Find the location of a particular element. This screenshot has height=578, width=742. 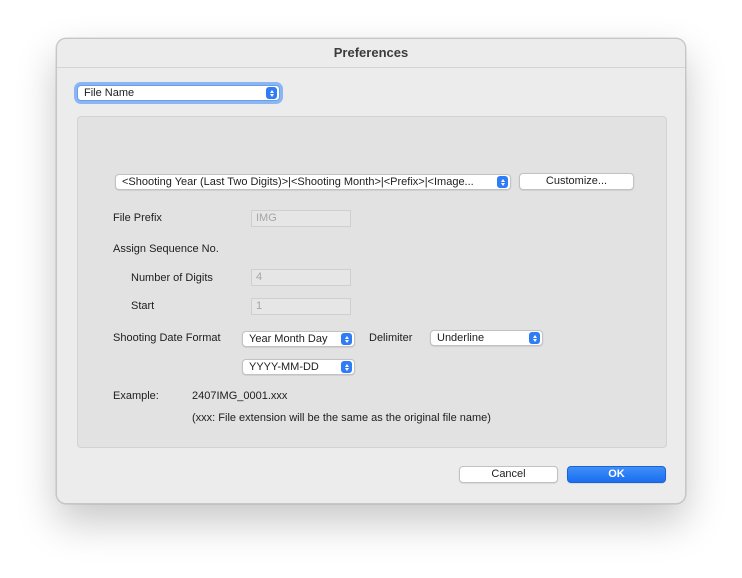

shooting-date-format-label: Shooting Date Format is located at coordinates (167, 338).